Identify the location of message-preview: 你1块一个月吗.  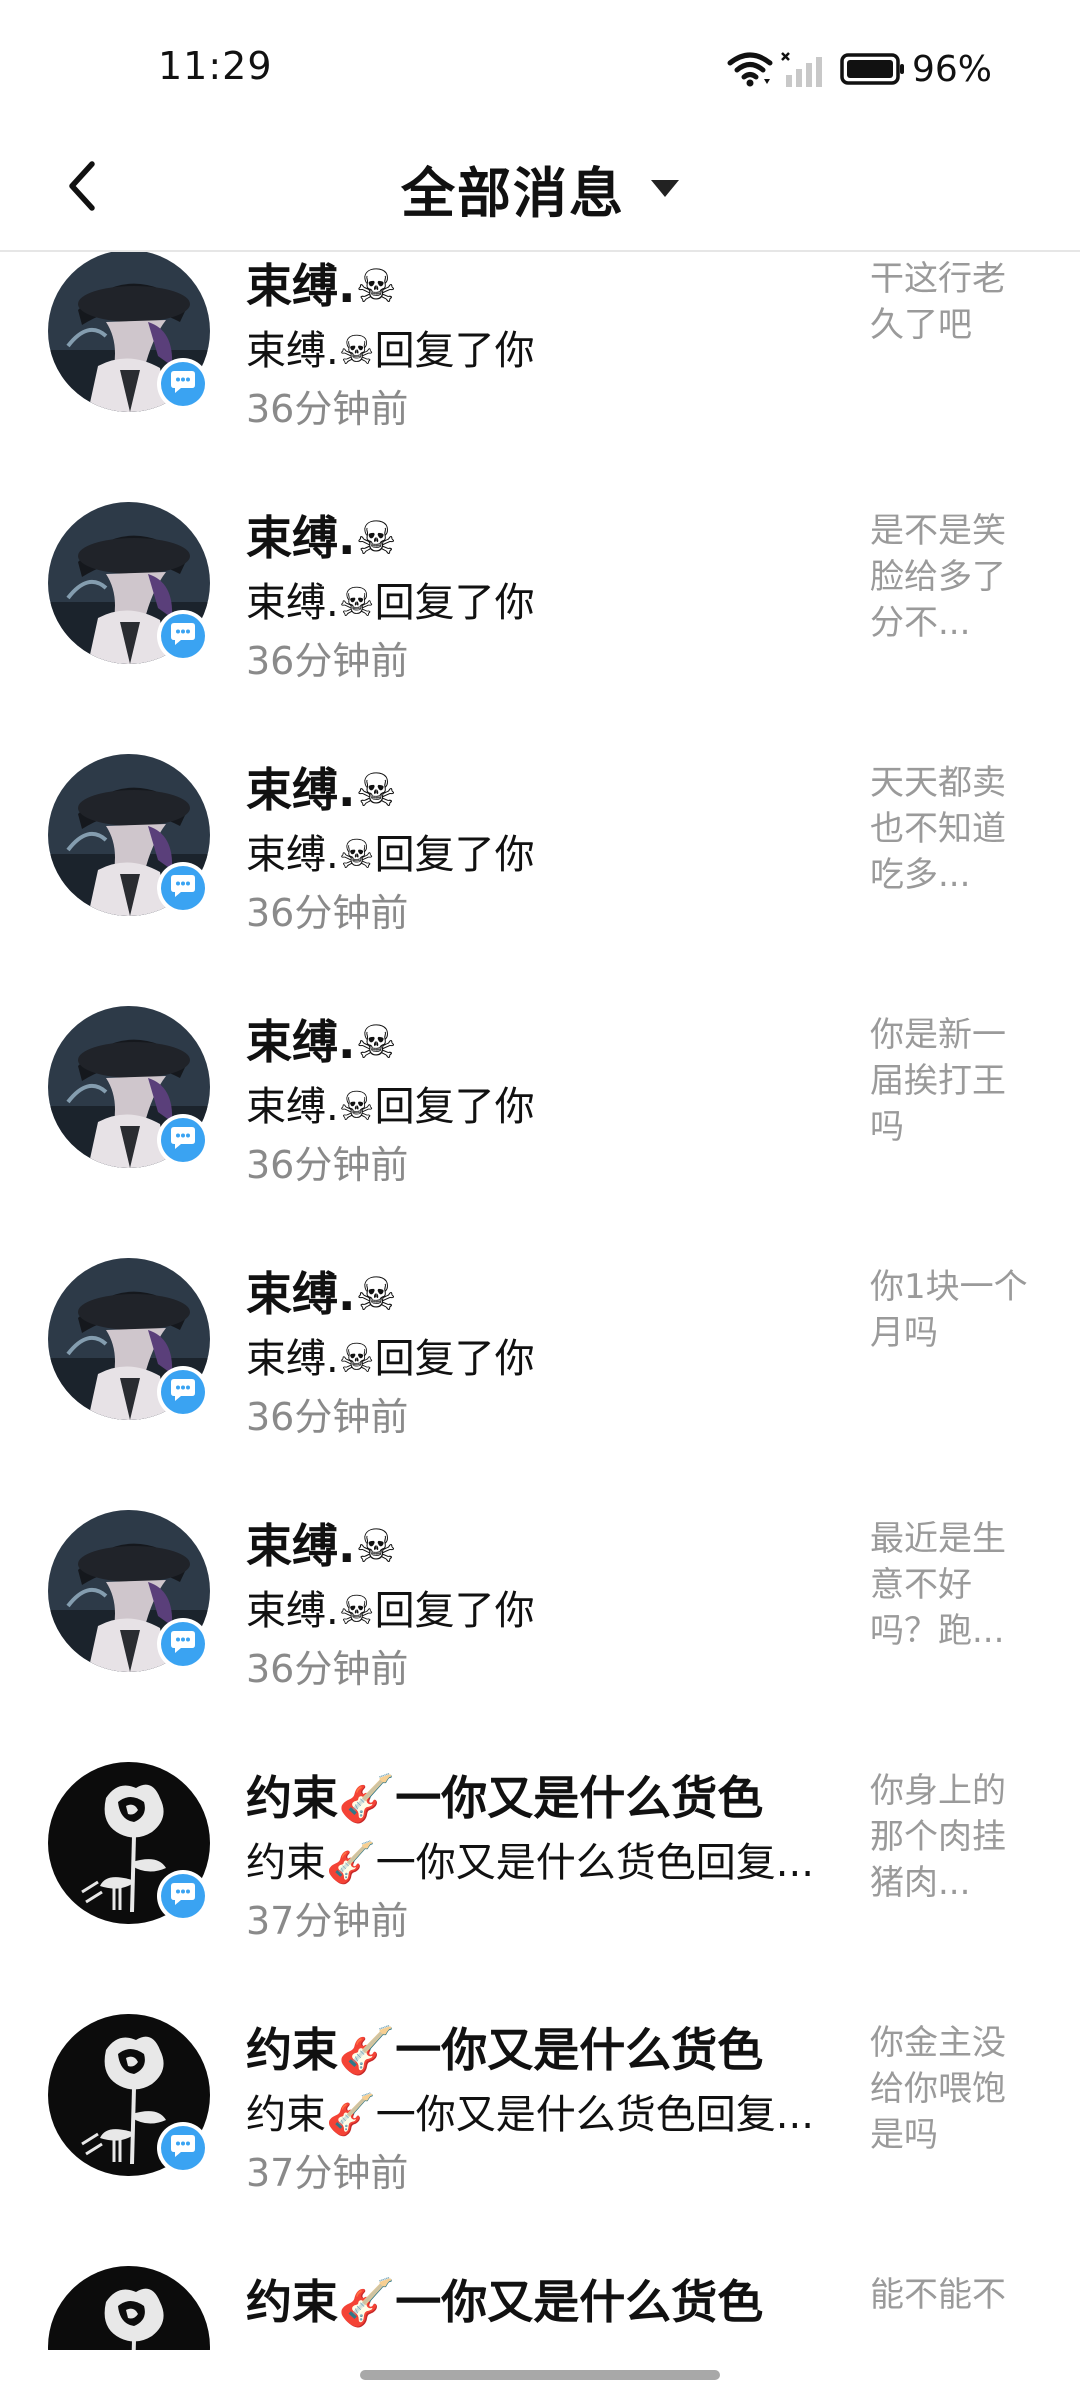
(949, 1310).